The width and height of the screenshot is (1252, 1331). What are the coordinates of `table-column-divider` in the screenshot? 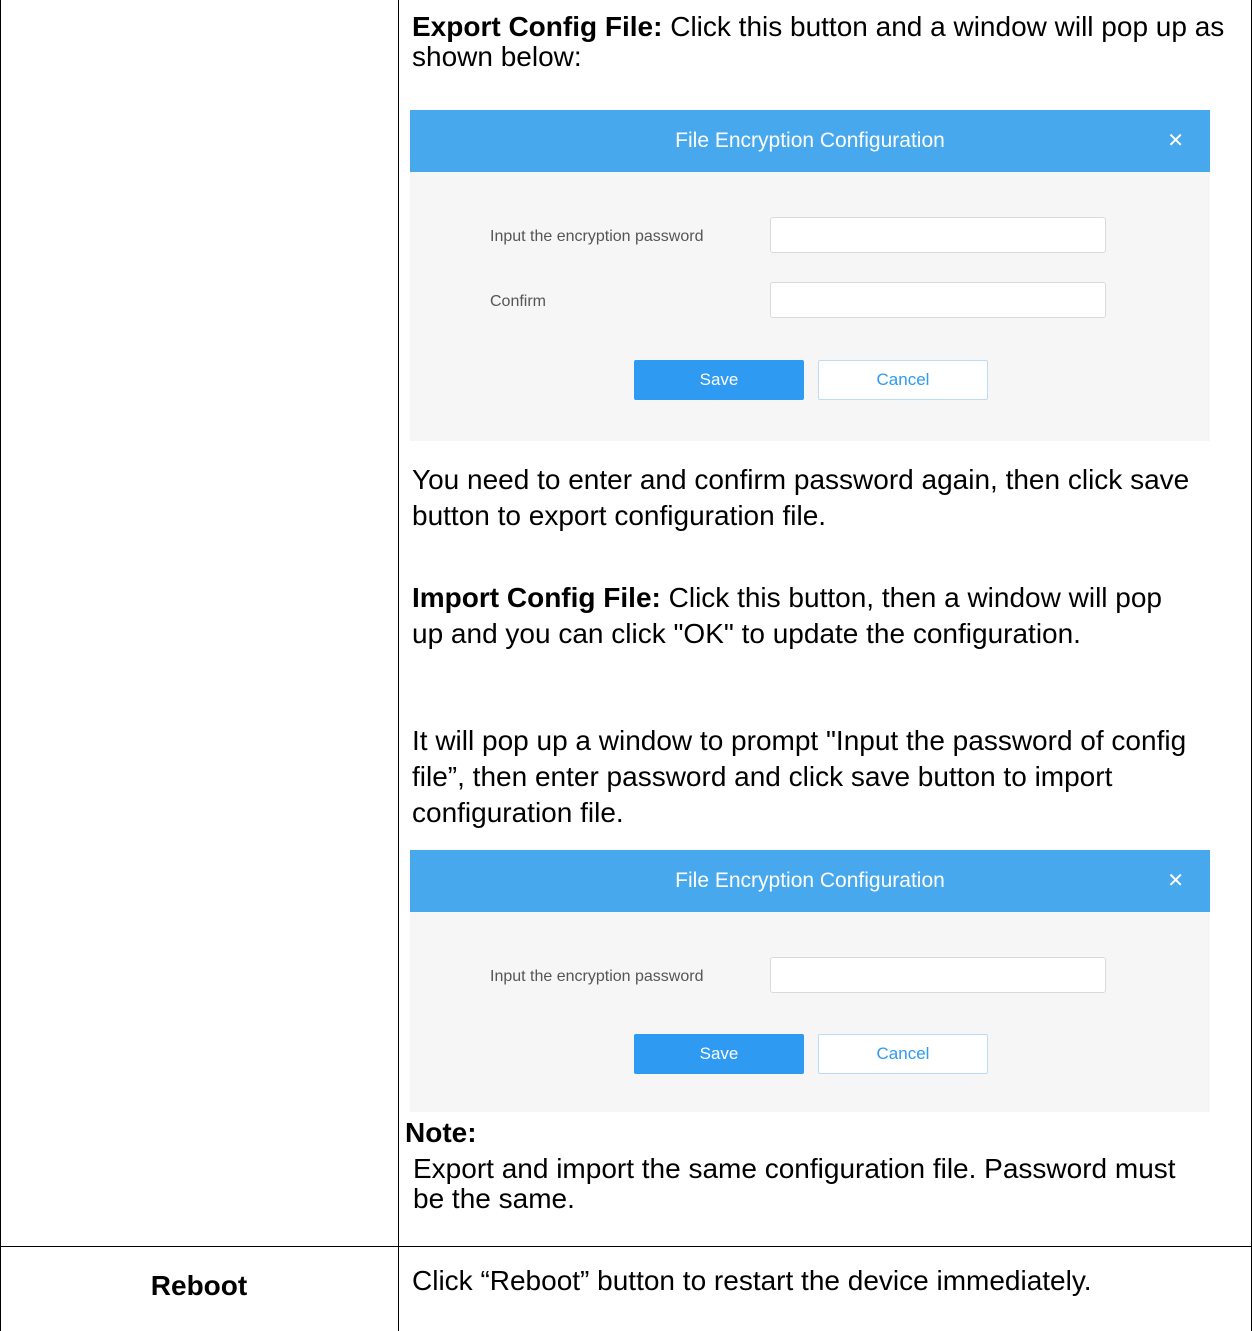 It's located at (398, 665).